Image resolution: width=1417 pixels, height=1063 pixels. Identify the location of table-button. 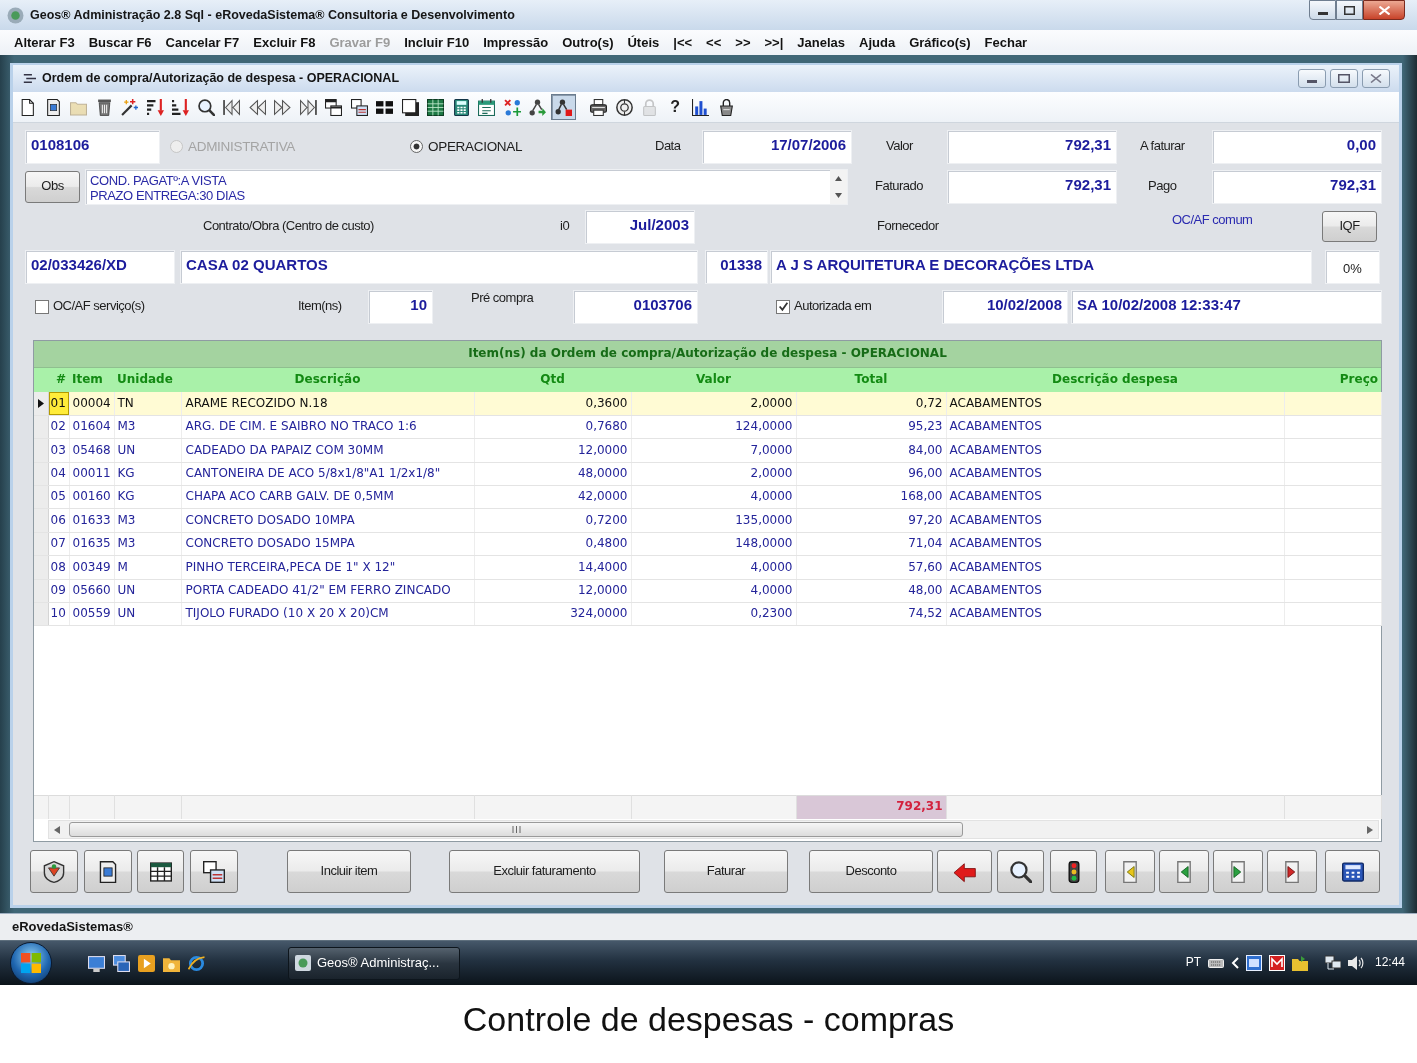
(160, 871).